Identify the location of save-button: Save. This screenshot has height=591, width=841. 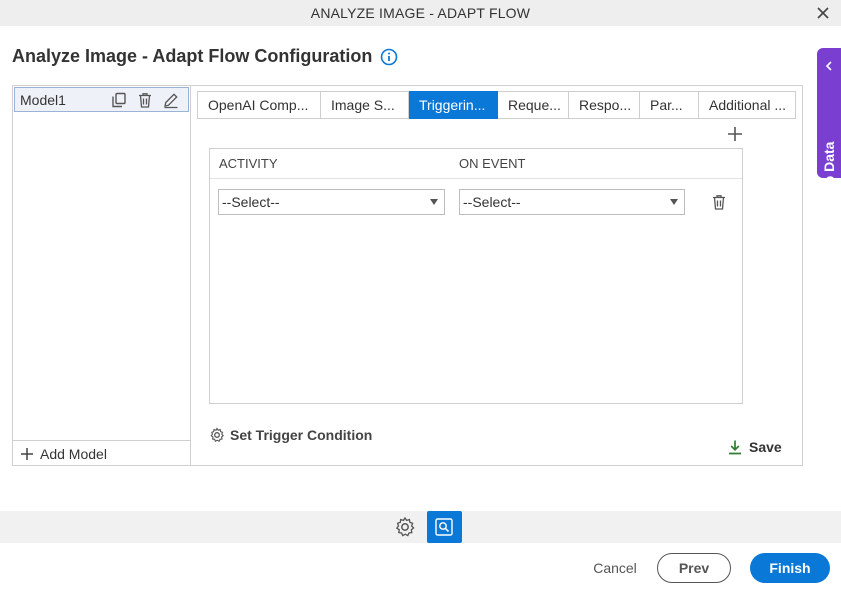
(754, 447).